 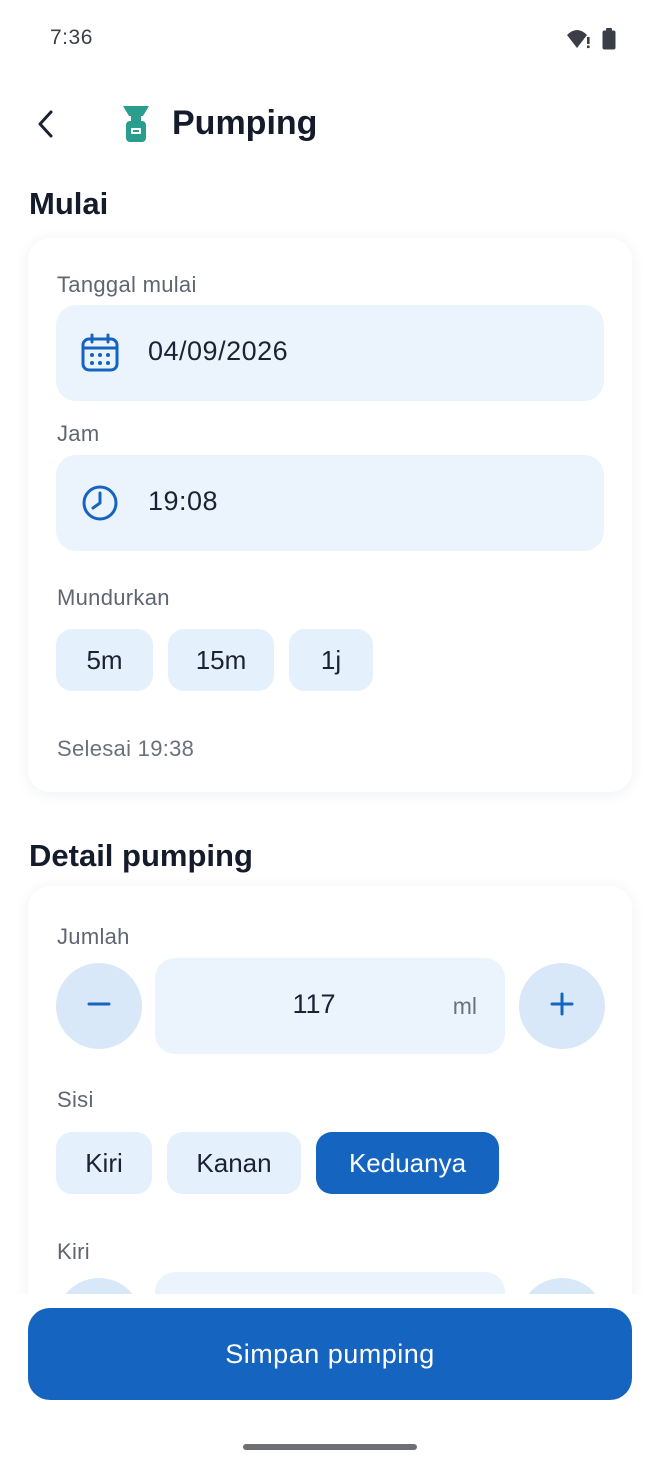 What do you see at coordinates (464, 1006) in the screenshot?
I see `amount-unit: ml` at bounding box center [464, 1006].